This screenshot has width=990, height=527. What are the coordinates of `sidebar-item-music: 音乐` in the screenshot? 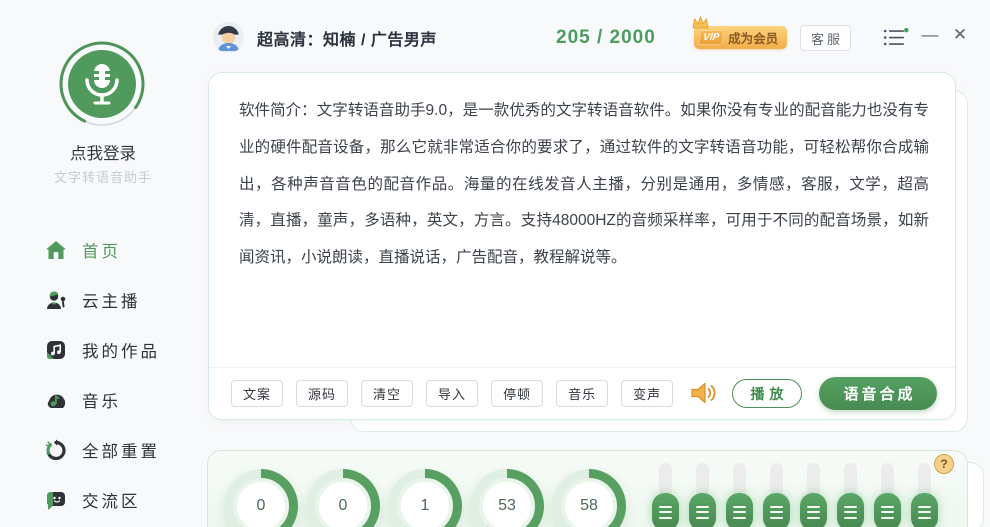 It's located at (103, 400).